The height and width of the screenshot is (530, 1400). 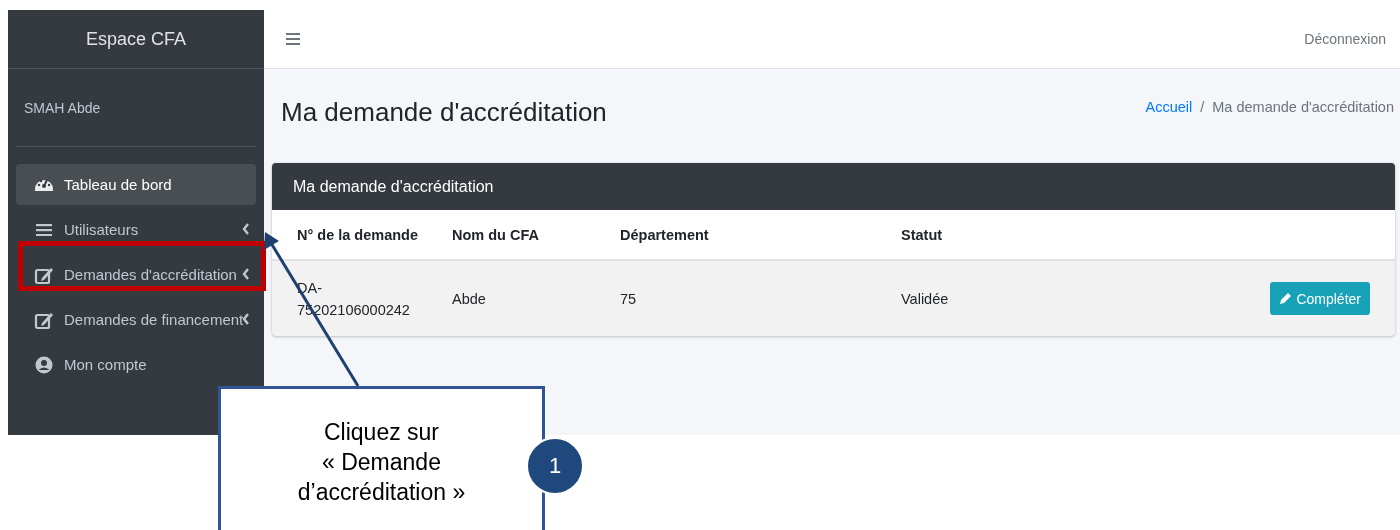 I want to click on sidebar-item: Utilisateurs, so click(x=136, y=229).